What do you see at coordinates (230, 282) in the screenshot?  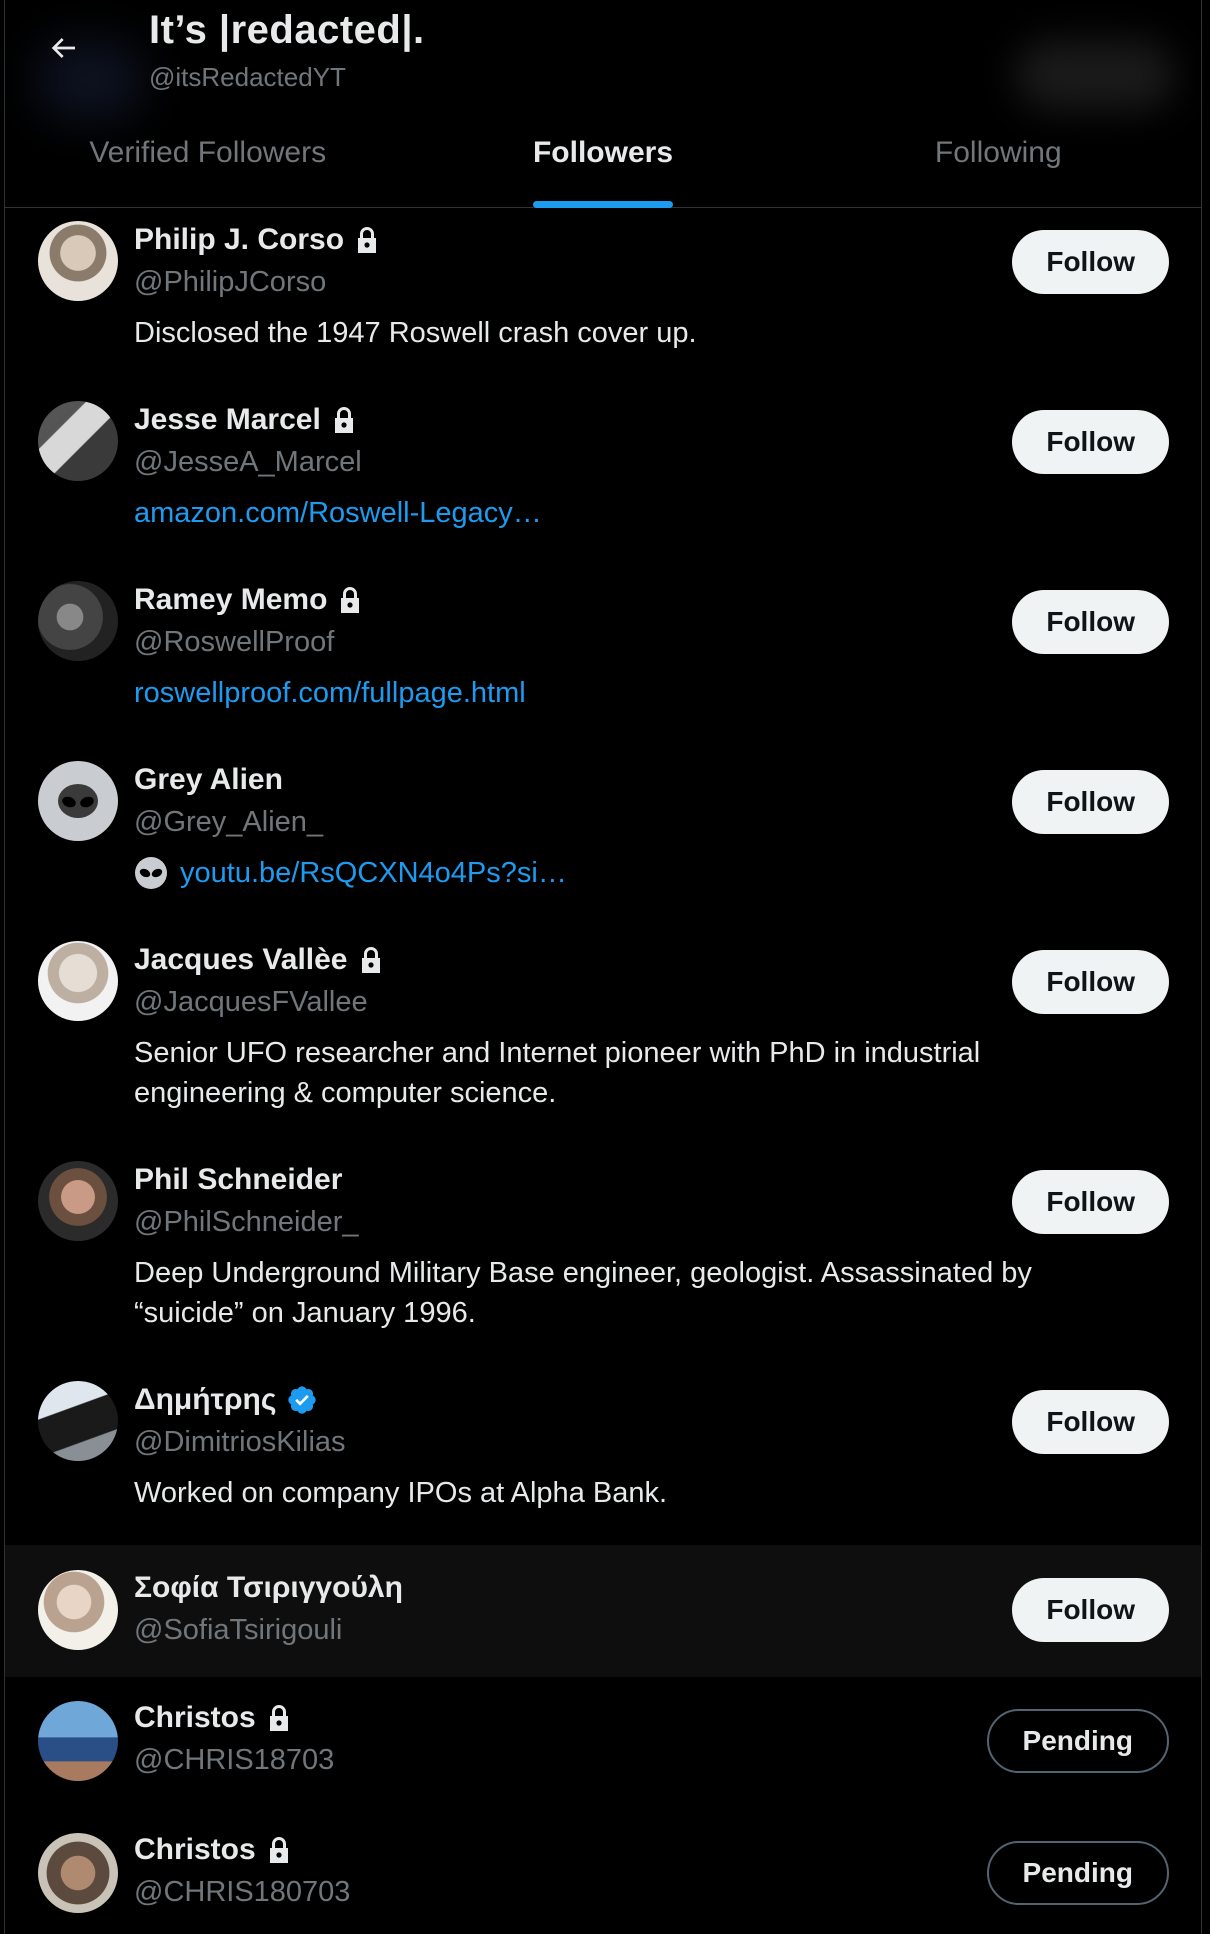 I see `user-handle: @PhilipJCorso` at bounding box center [230, 282].